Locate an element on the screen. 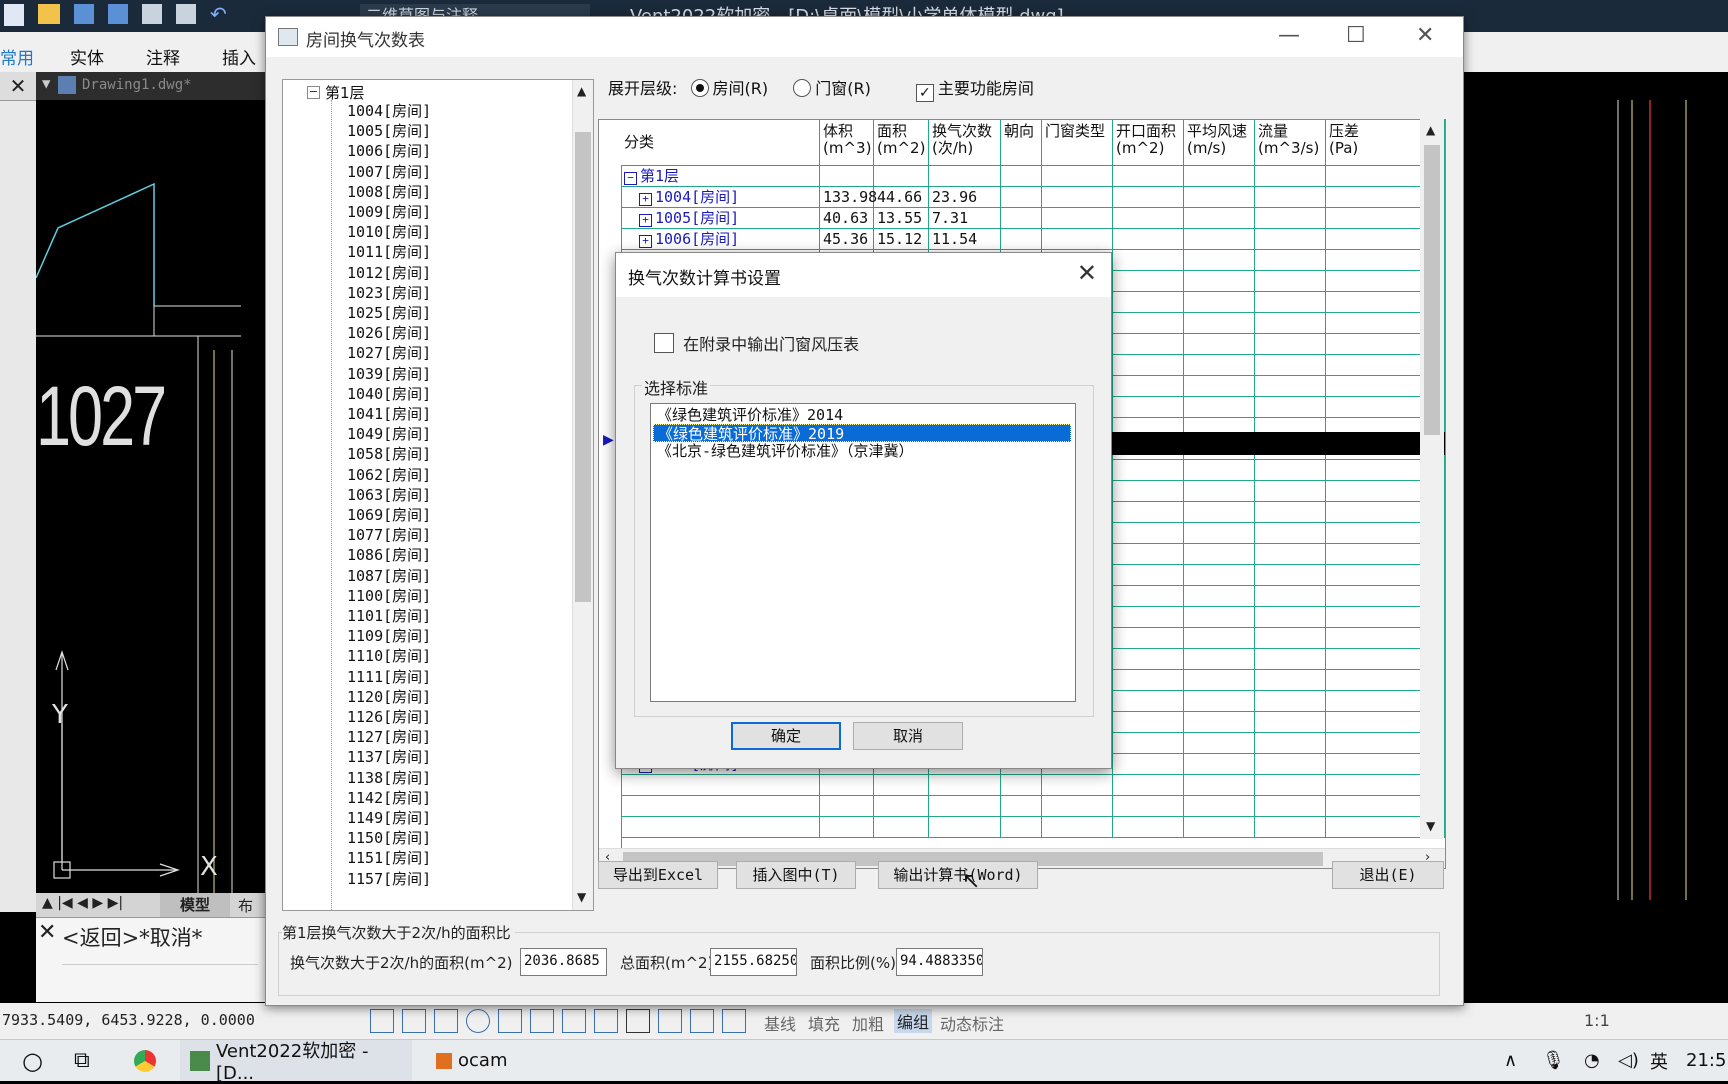  category-cell: +1006[房间] is located at coordinates (720, 239).